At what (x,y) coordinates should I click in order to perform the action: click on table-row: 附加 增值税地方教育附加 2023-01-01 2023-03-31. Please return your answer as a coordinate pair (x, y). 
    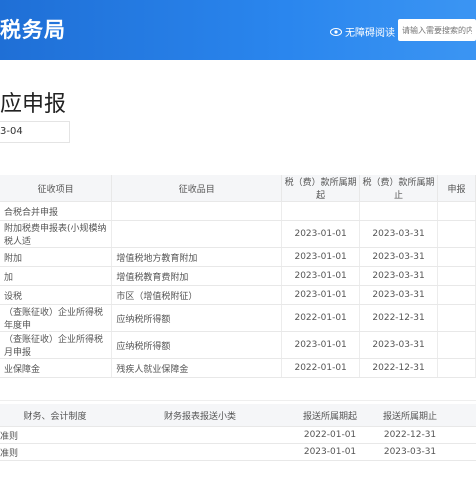
    Looking at the image, I should click on (238, 257).